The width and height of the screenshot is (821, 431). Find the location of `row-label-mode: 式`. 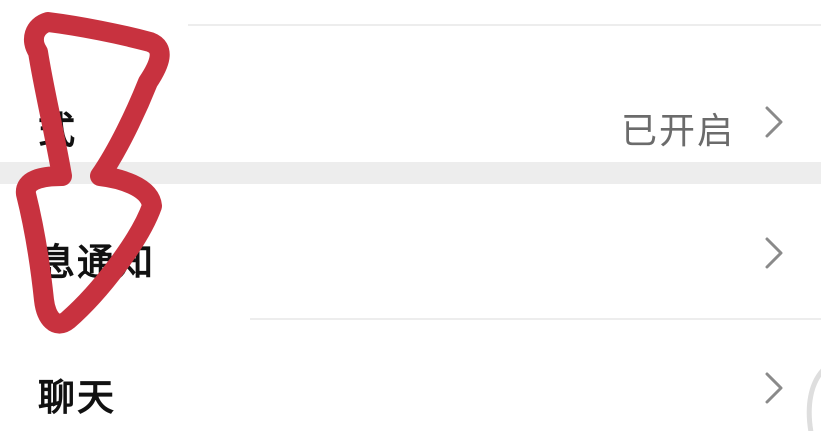

row-label-mode: 式 is located at coordinates (57, 130).